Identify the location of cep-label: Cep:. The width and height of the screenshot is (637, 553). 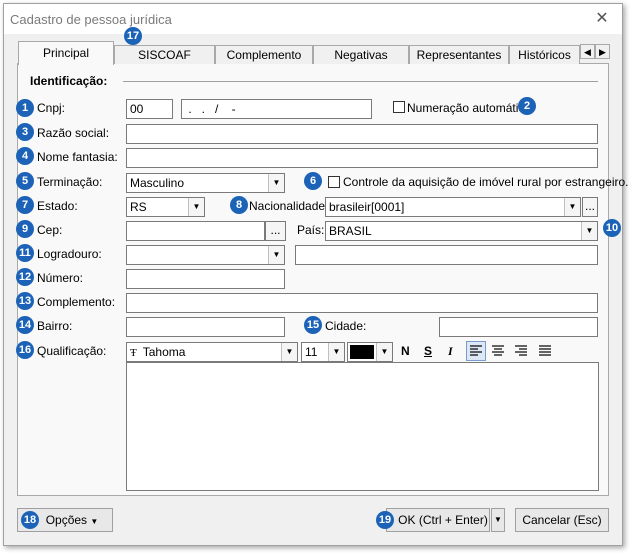
(50, 230).